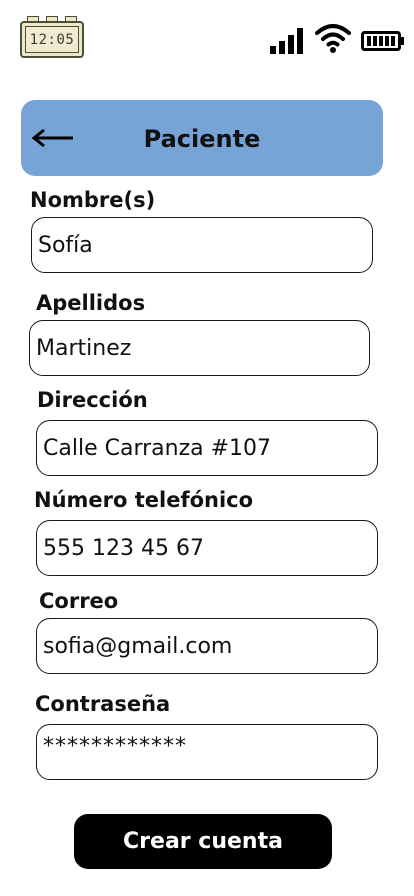 The width and height of the screenshot is (414, 896). I want to click on status-time: 12:05, so click(52, 39).